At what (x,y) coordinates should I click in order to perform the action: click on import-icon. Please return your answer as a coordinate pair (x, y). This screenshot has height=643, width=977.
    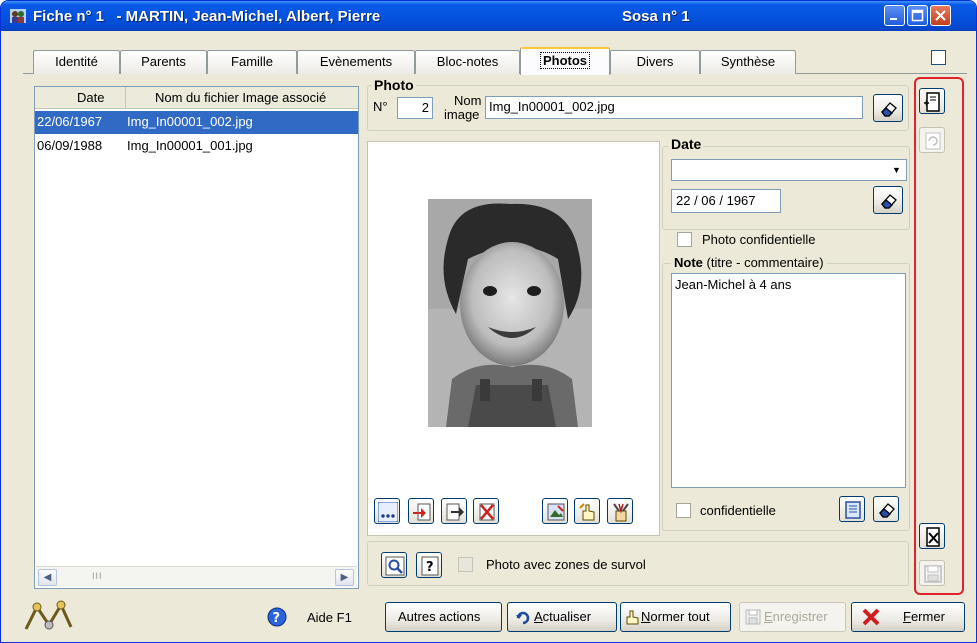
    Looking at the image, I should click on (422, 512).